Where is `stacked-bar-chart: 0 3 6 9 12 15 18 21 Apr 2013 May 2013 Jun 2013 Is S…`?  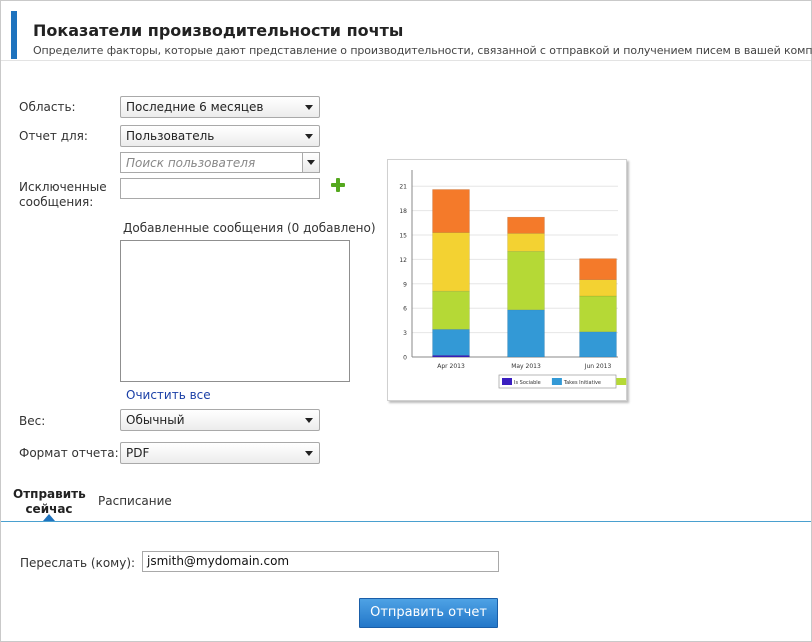 stacked-bar-chart: 0 3 6 9 12 15 18 21 Apr 2013 May 2013 Jun 2013 Is S… is located at coordinates (513, 279).